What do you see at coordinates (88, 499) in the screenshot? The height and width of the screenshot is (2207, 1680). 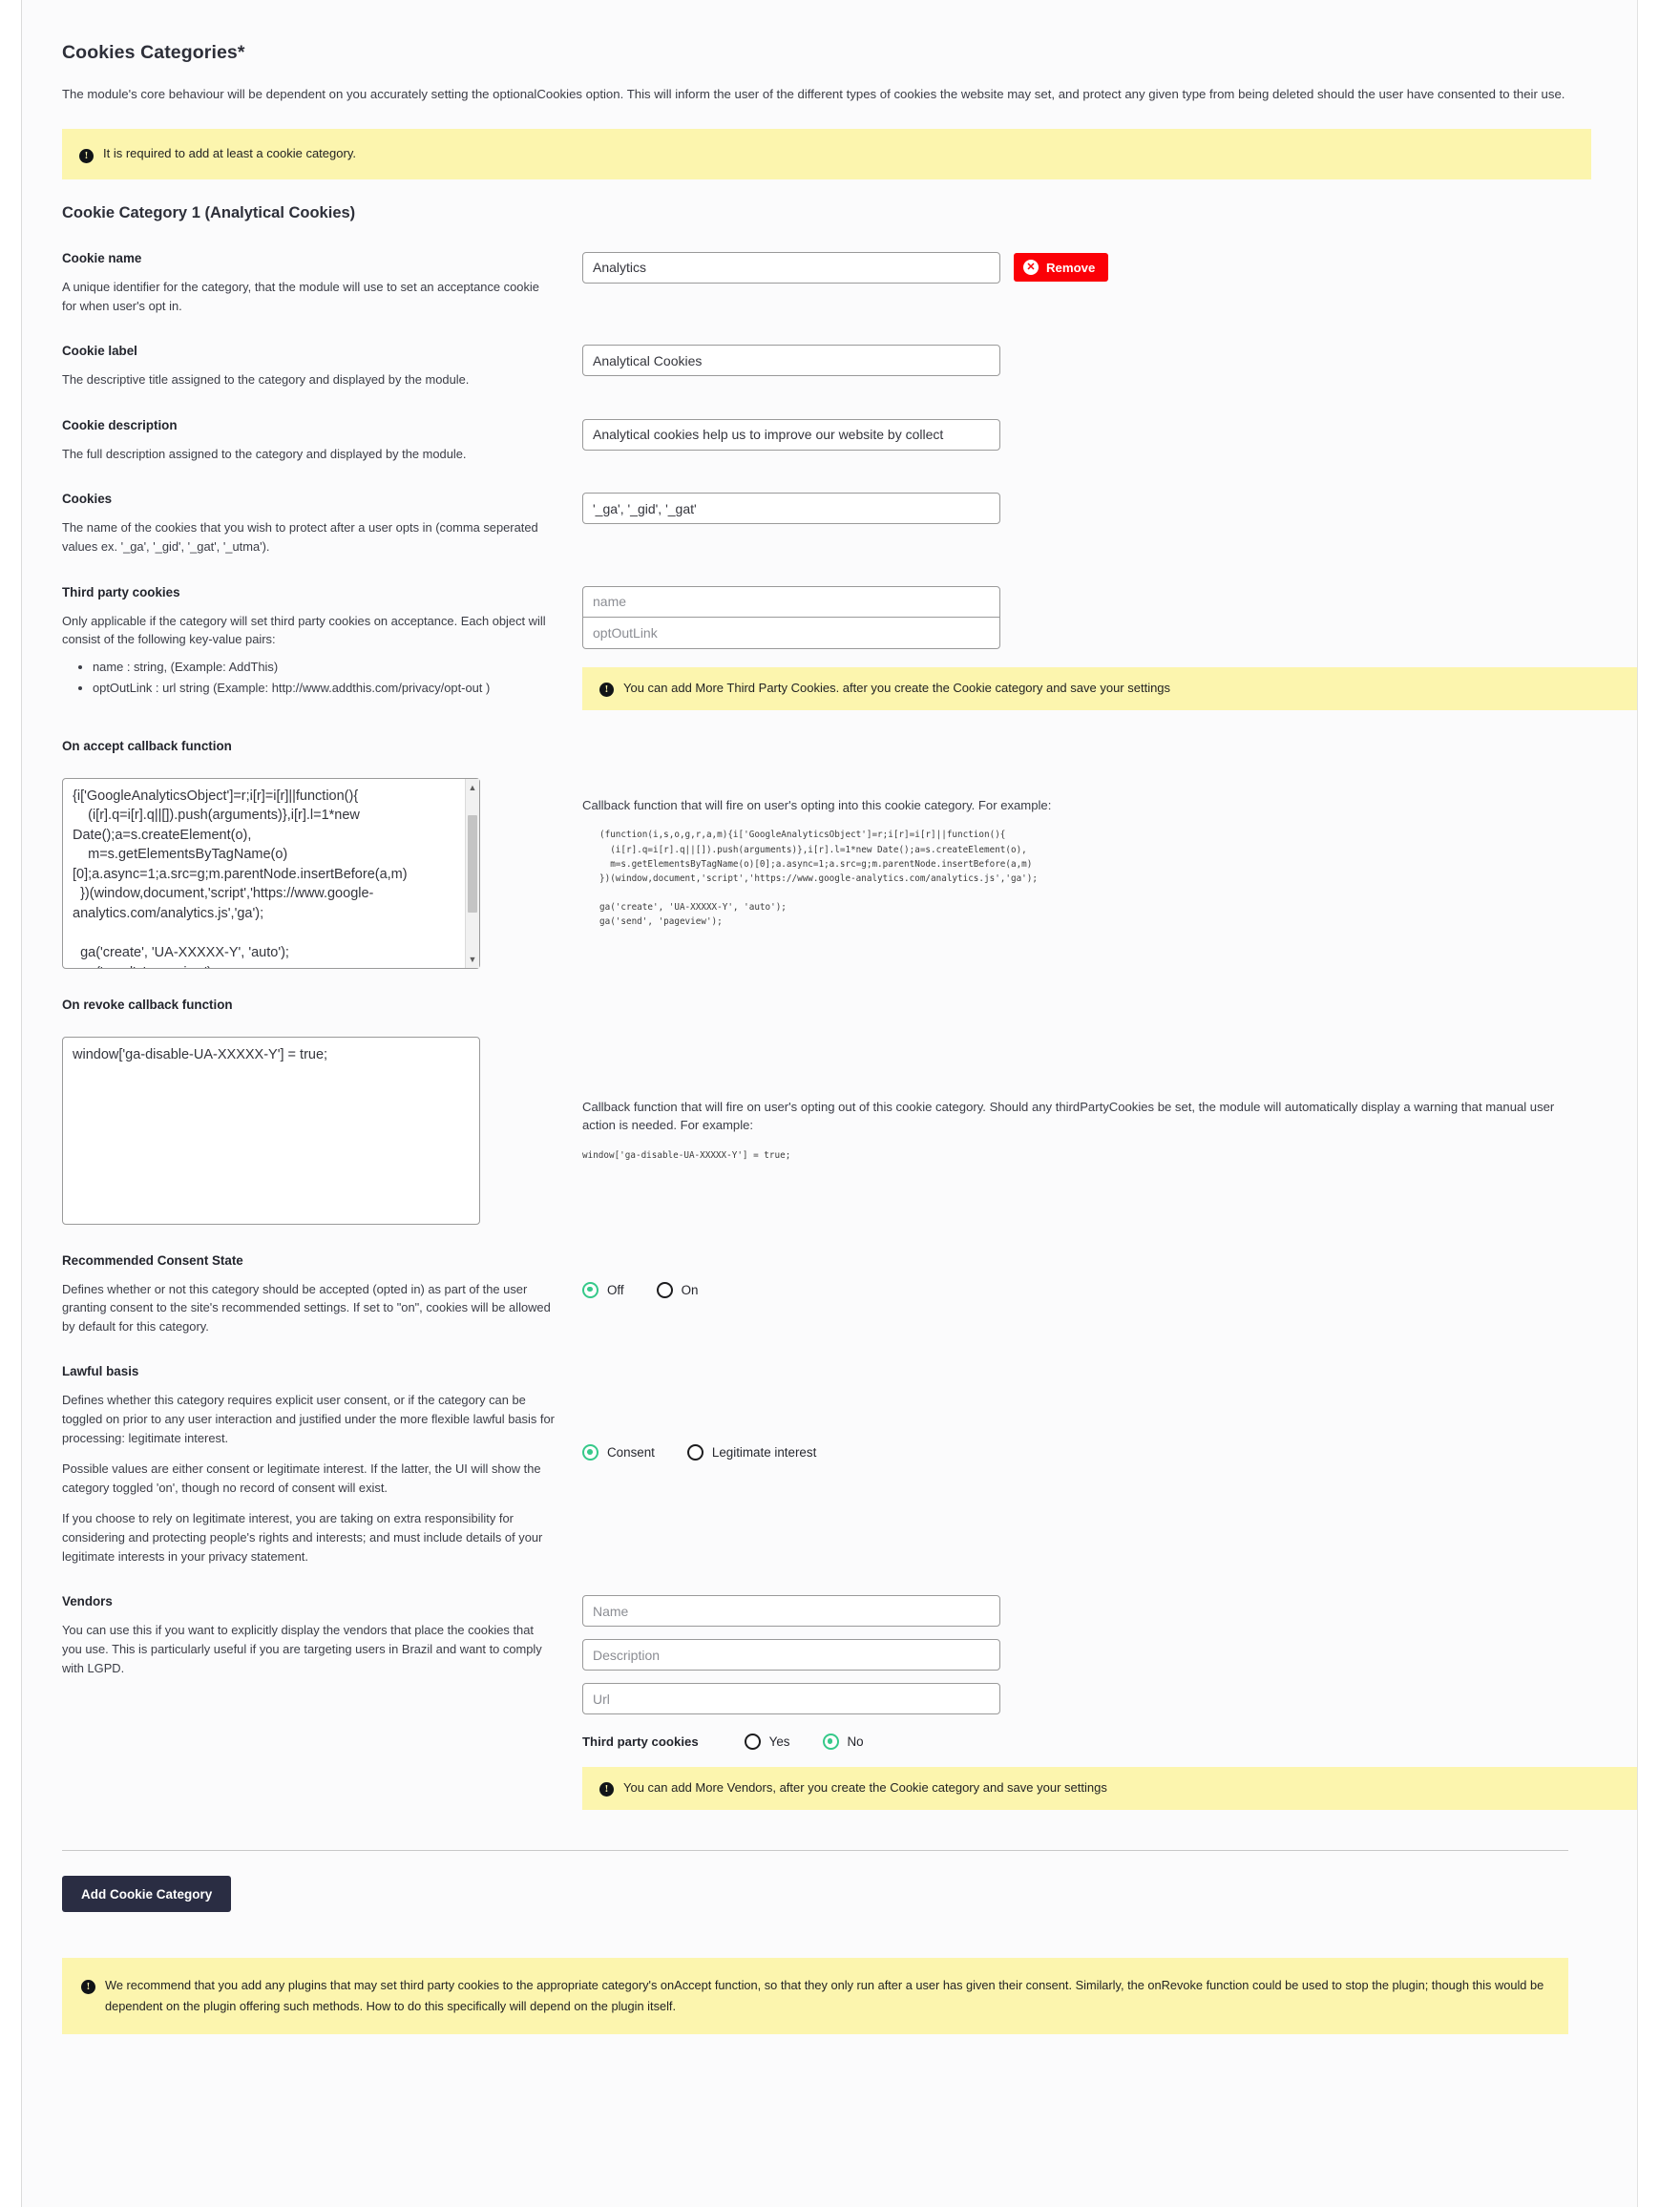 I see `cookies-label: Cookies` at bounding box center [88, 499].